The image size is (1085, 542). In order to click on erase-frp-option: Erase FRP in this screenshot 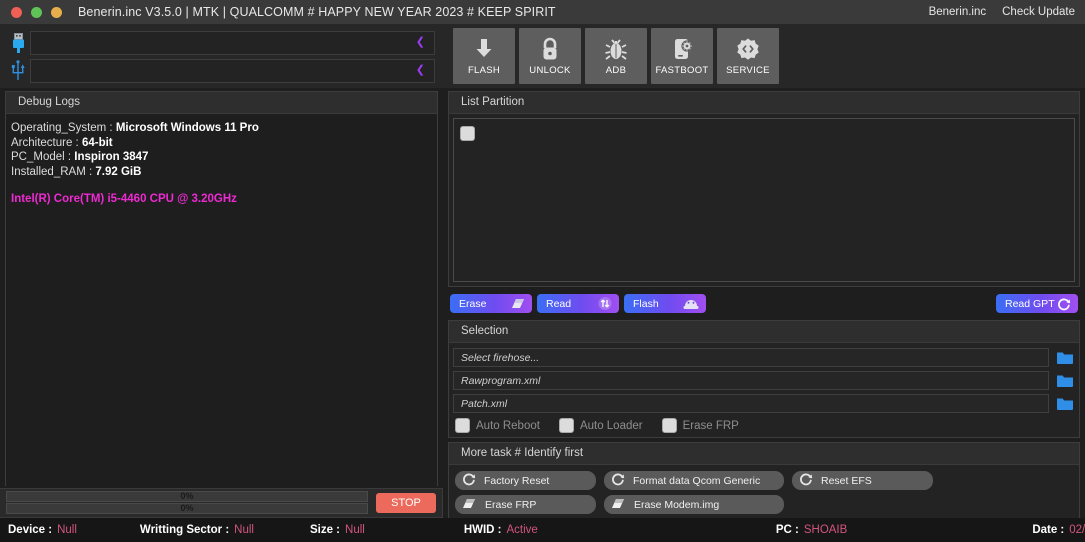, I will do `click(700, 425)`.